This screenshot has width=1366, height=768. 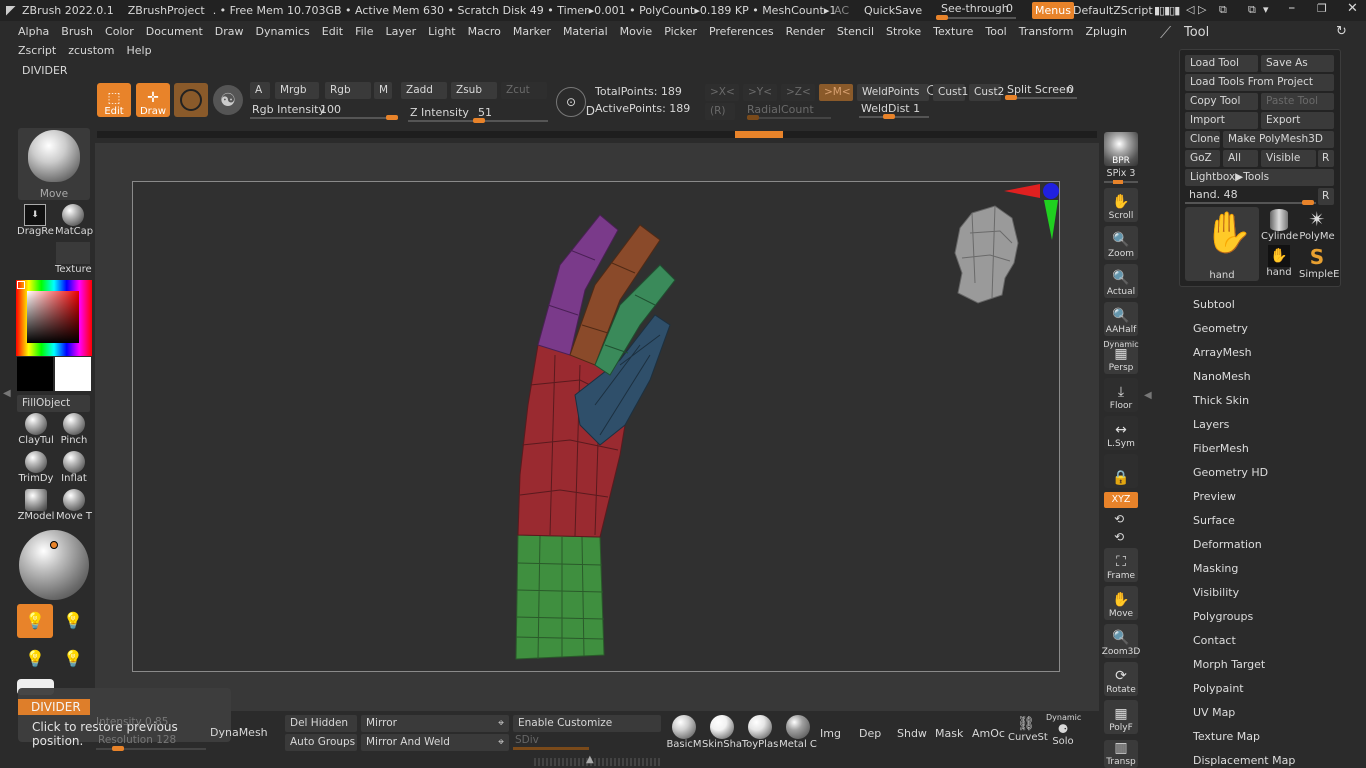 I want to click on xyz-button: XYZ, so click(x=1121, y=500).